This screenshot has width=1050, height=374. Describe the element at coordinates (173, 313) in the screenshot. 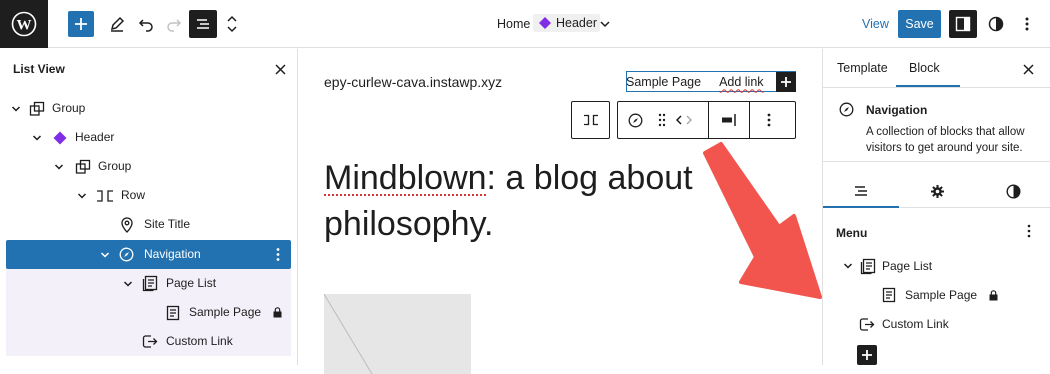

I see `page-icon` at that location.